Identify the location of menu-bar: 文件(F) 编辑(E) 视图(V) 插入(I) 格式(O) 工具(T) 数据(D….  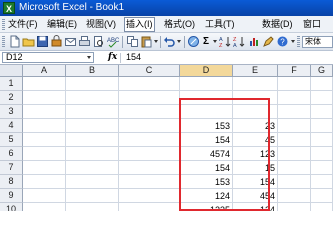
(166, 24).